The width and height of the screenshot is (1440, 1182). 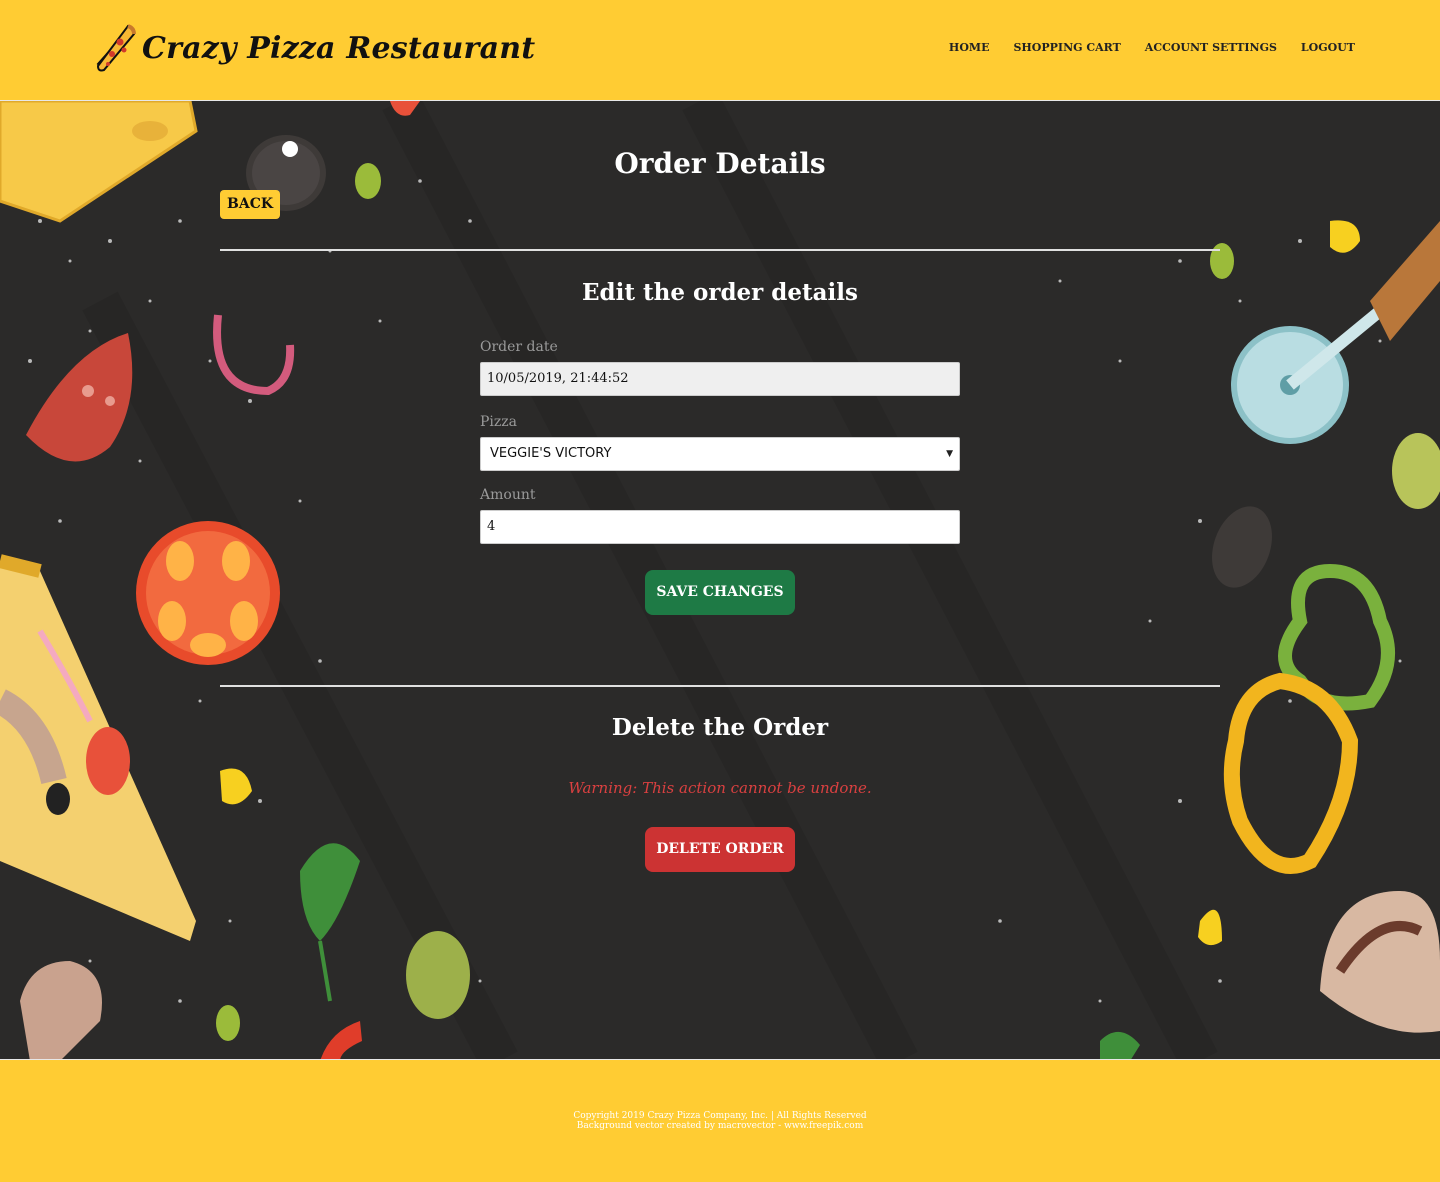 What do you see at coordinates (969, 47) in the screenshot?
I see `nav-home: HOME` at bounding box center [969, 47].